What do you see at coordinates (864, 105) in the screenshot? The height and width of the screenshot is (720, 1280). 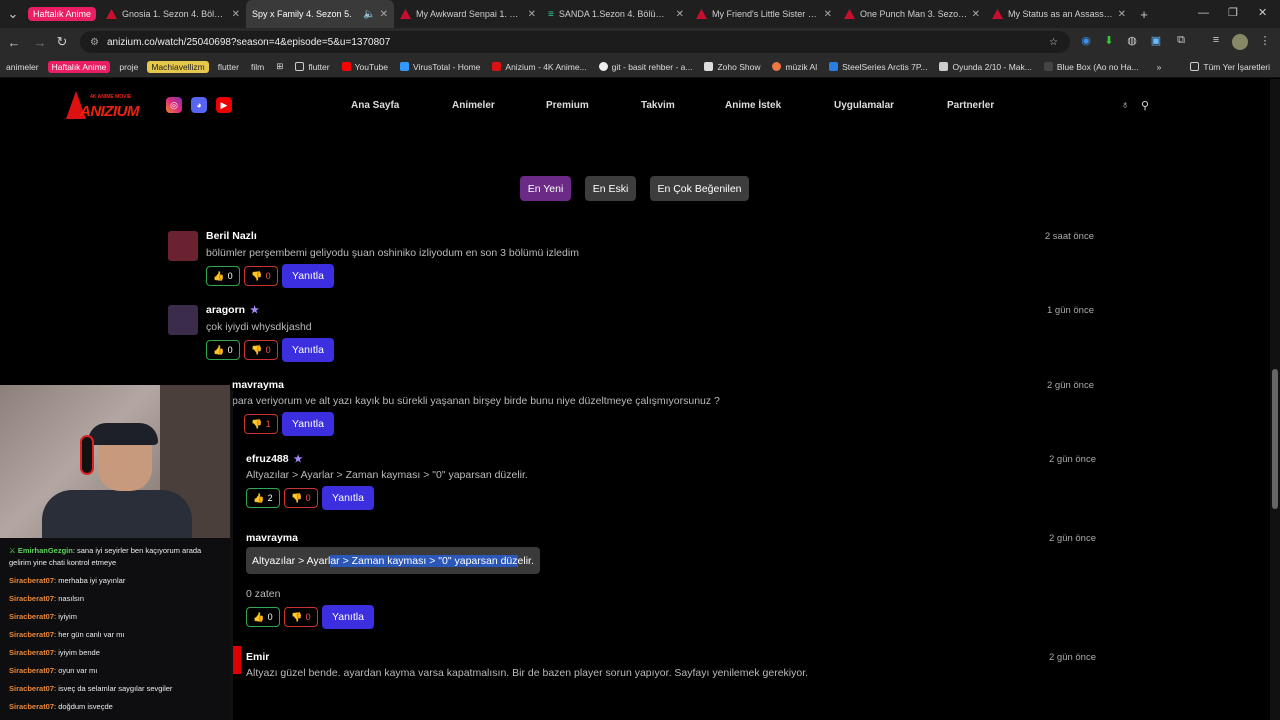 I see `nav-uygulamalar: Uygulamalar` at bounding box center [864, 105].